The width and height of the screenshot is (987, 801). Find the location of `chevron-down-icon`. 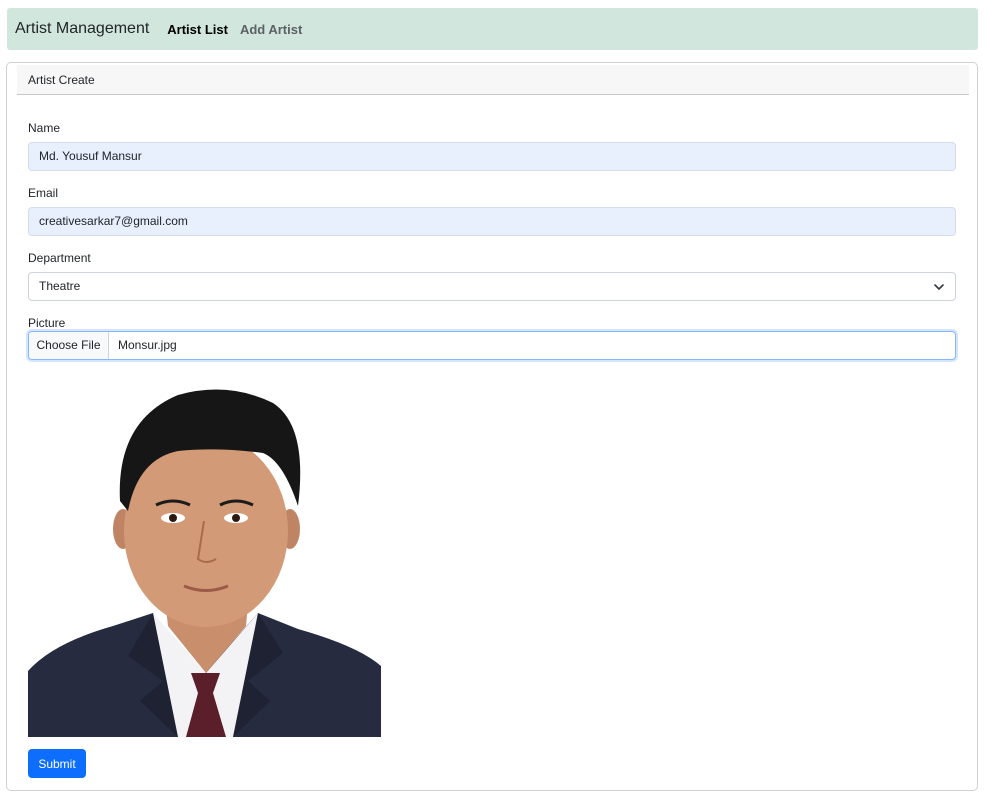

chevron-down-icon is located at coordinates (939, 287).